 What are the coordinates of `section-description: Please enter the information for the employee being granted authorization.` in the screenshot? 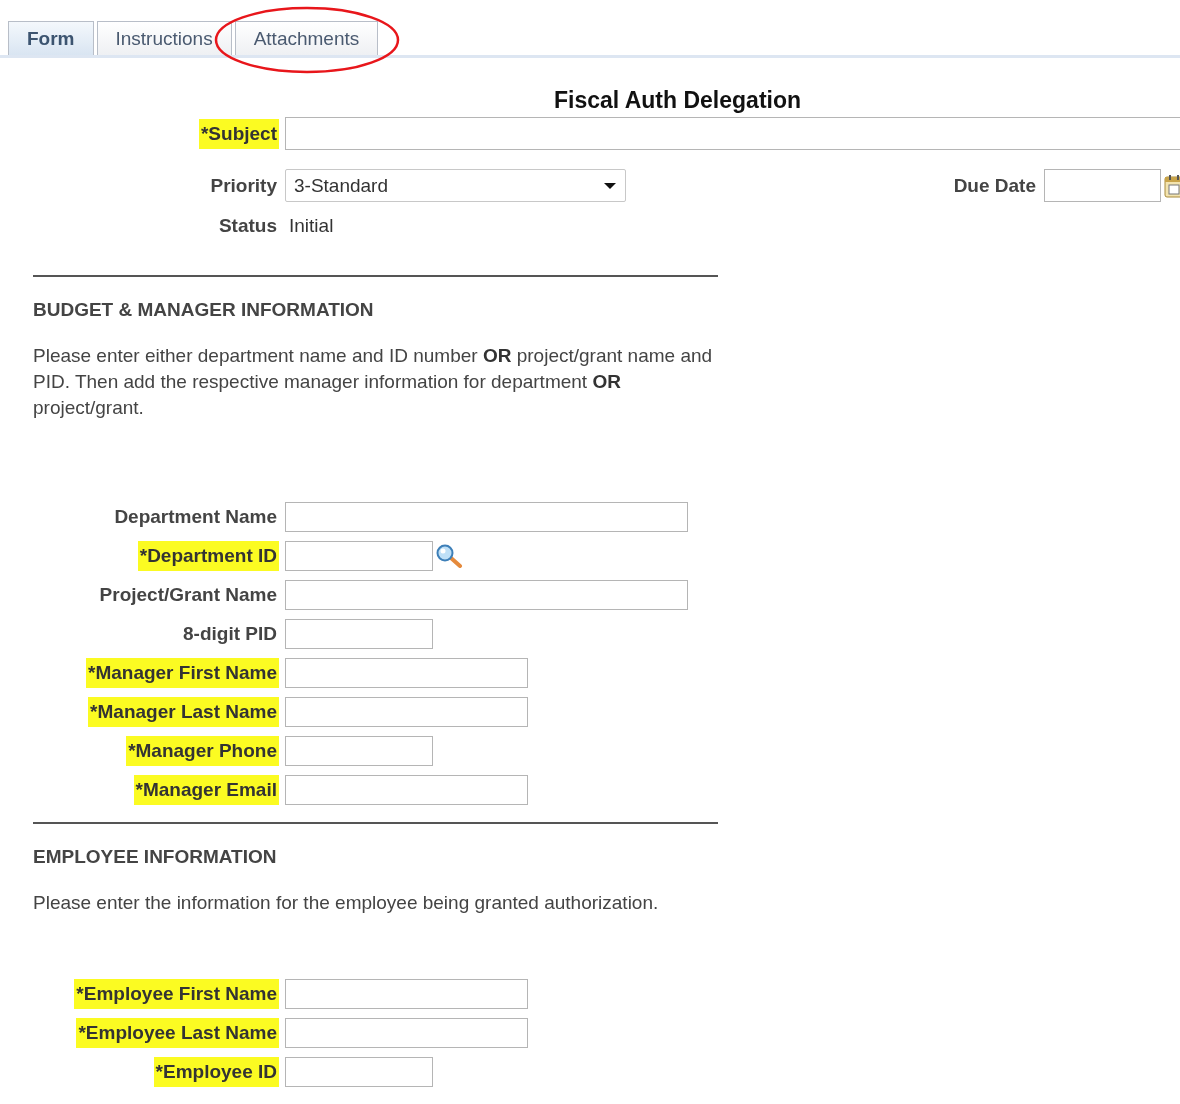 It's located at (346, 903).